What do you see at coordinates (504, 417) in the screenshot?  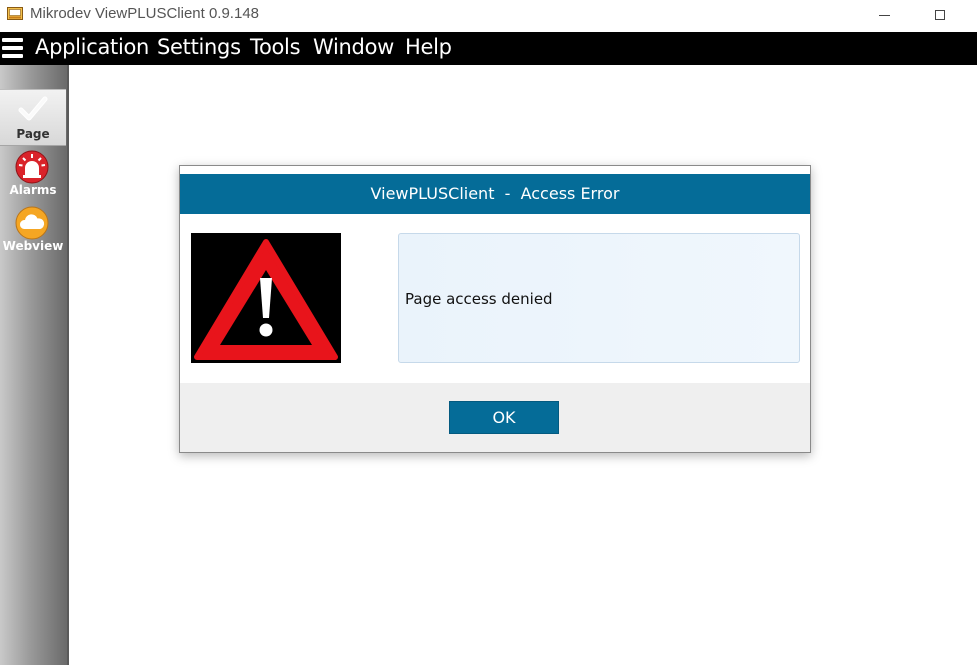 I see `ok-button: OK` at bounding box center [504, 417].